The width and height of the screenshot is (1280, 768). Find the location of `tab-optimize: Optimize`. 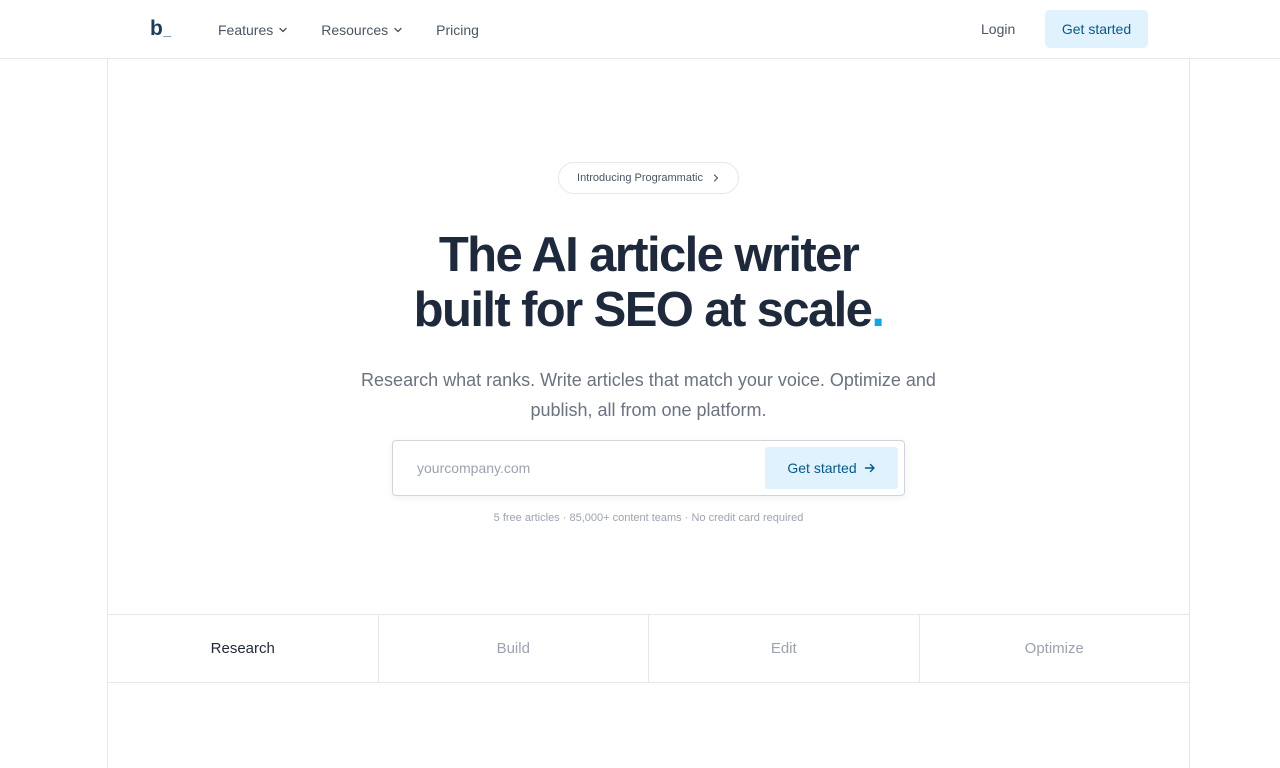

tab-optimize: Optimize is located at coordinates (1054, 648).